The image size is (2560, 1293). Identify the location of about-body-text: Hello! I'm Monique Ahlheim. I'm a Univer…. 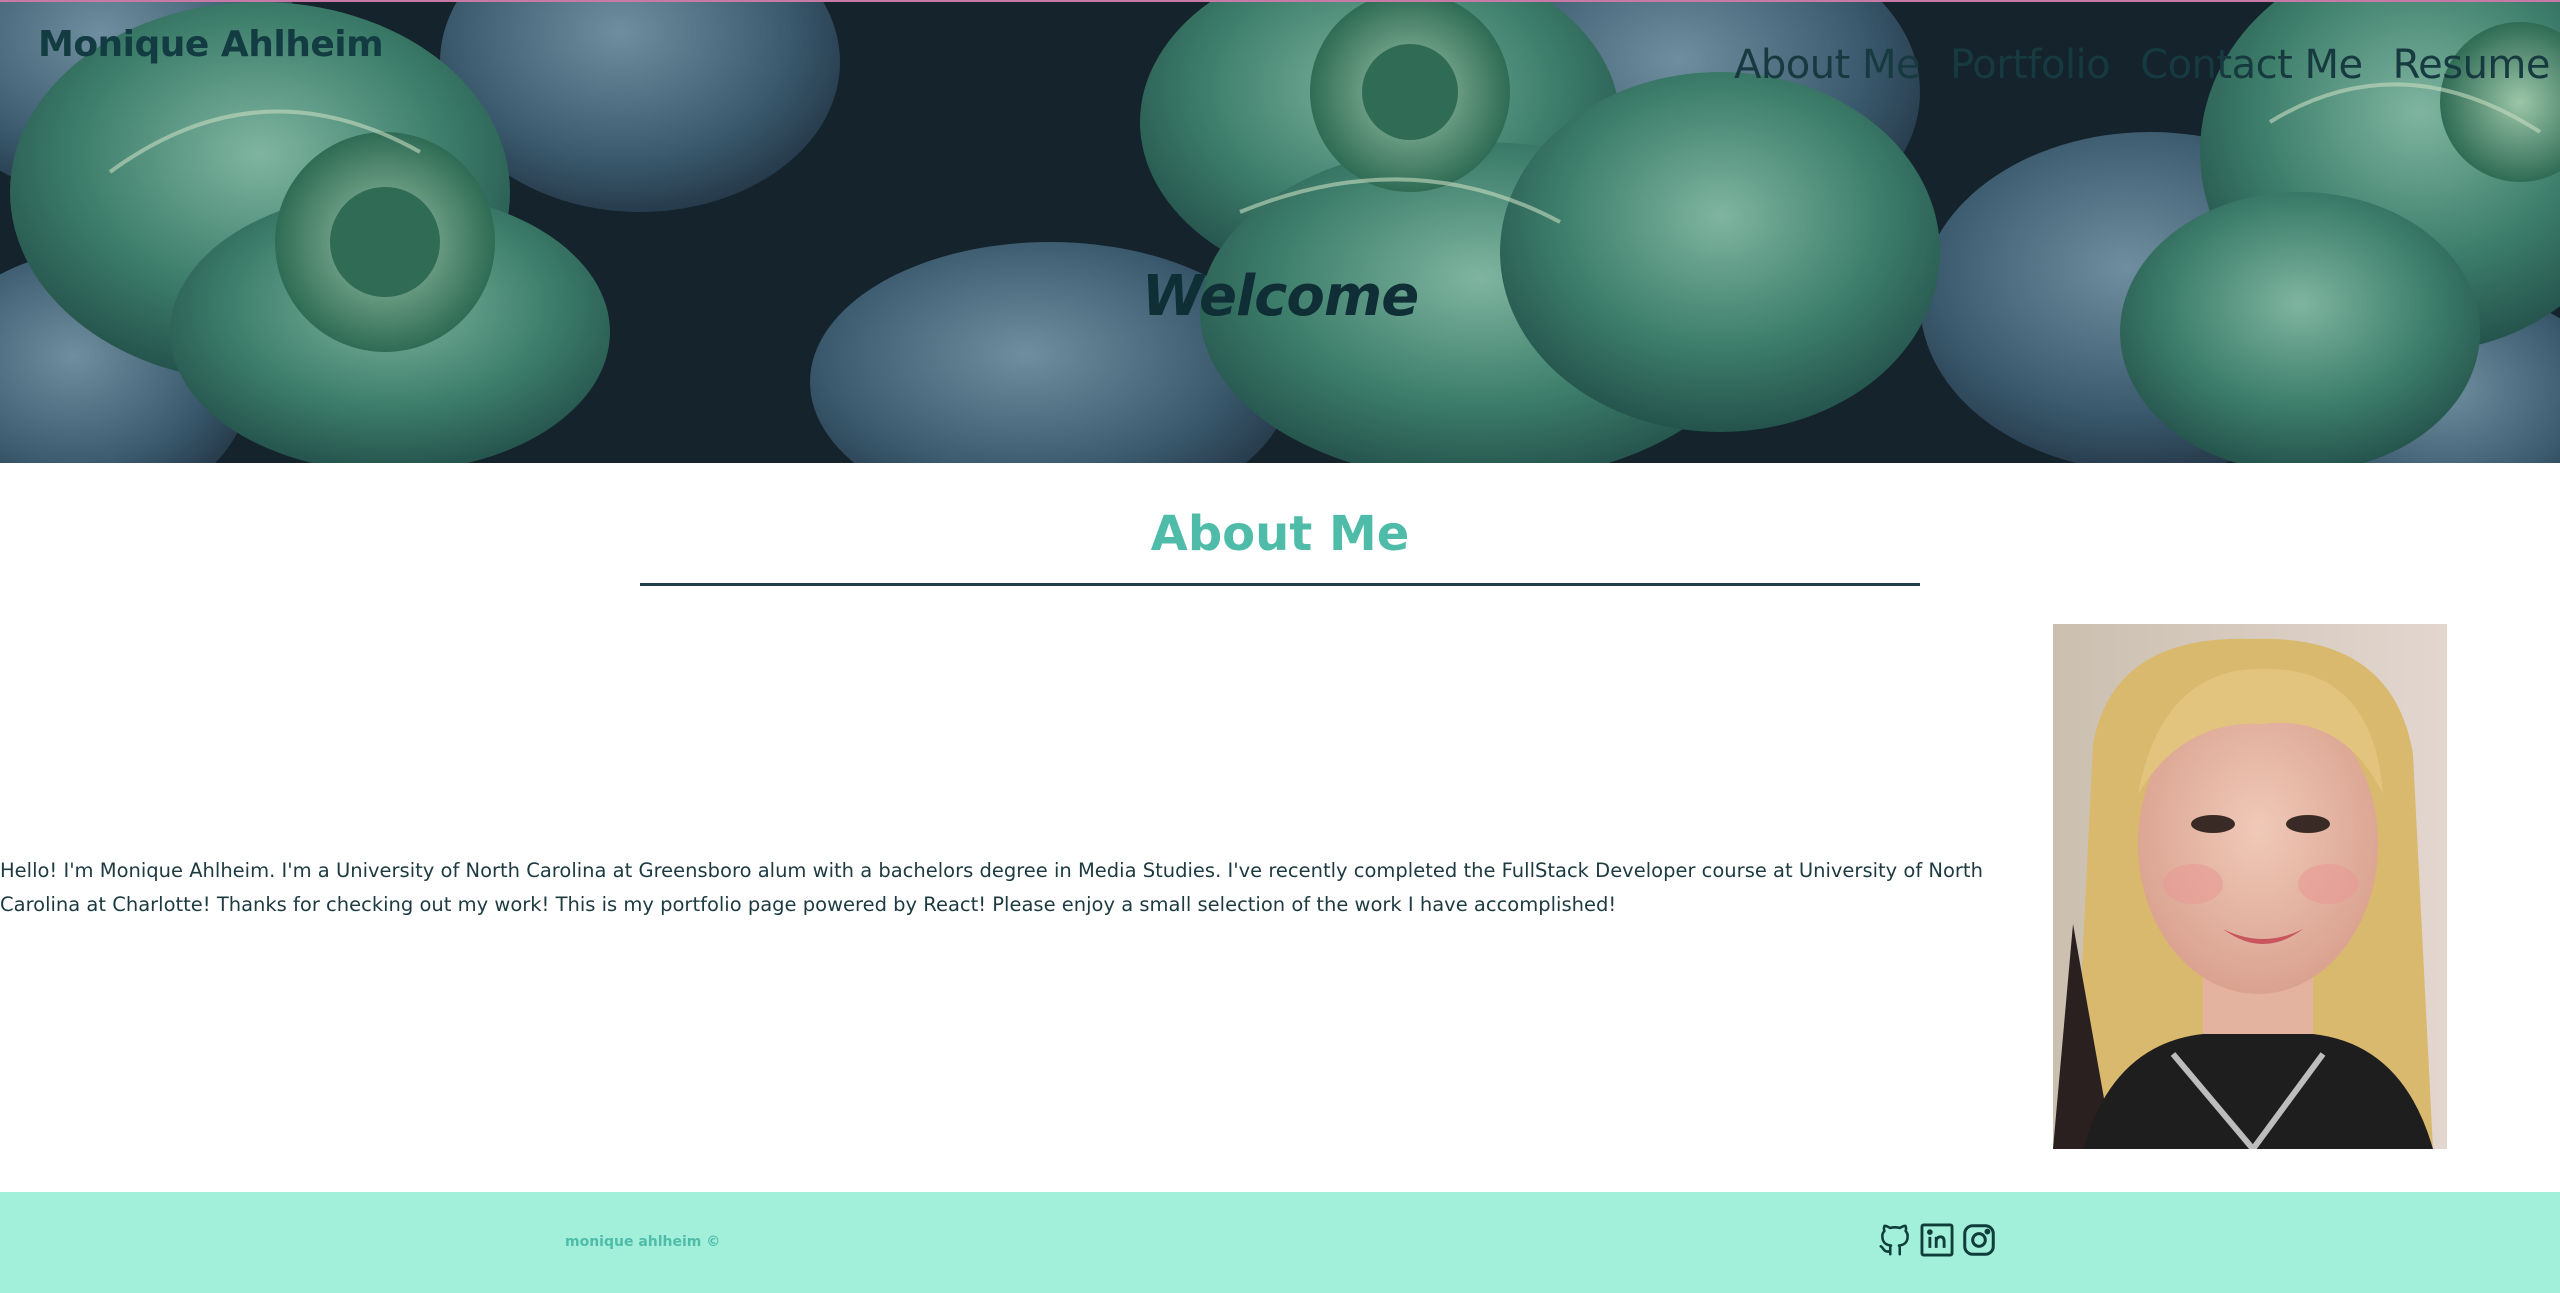
(991, 887).